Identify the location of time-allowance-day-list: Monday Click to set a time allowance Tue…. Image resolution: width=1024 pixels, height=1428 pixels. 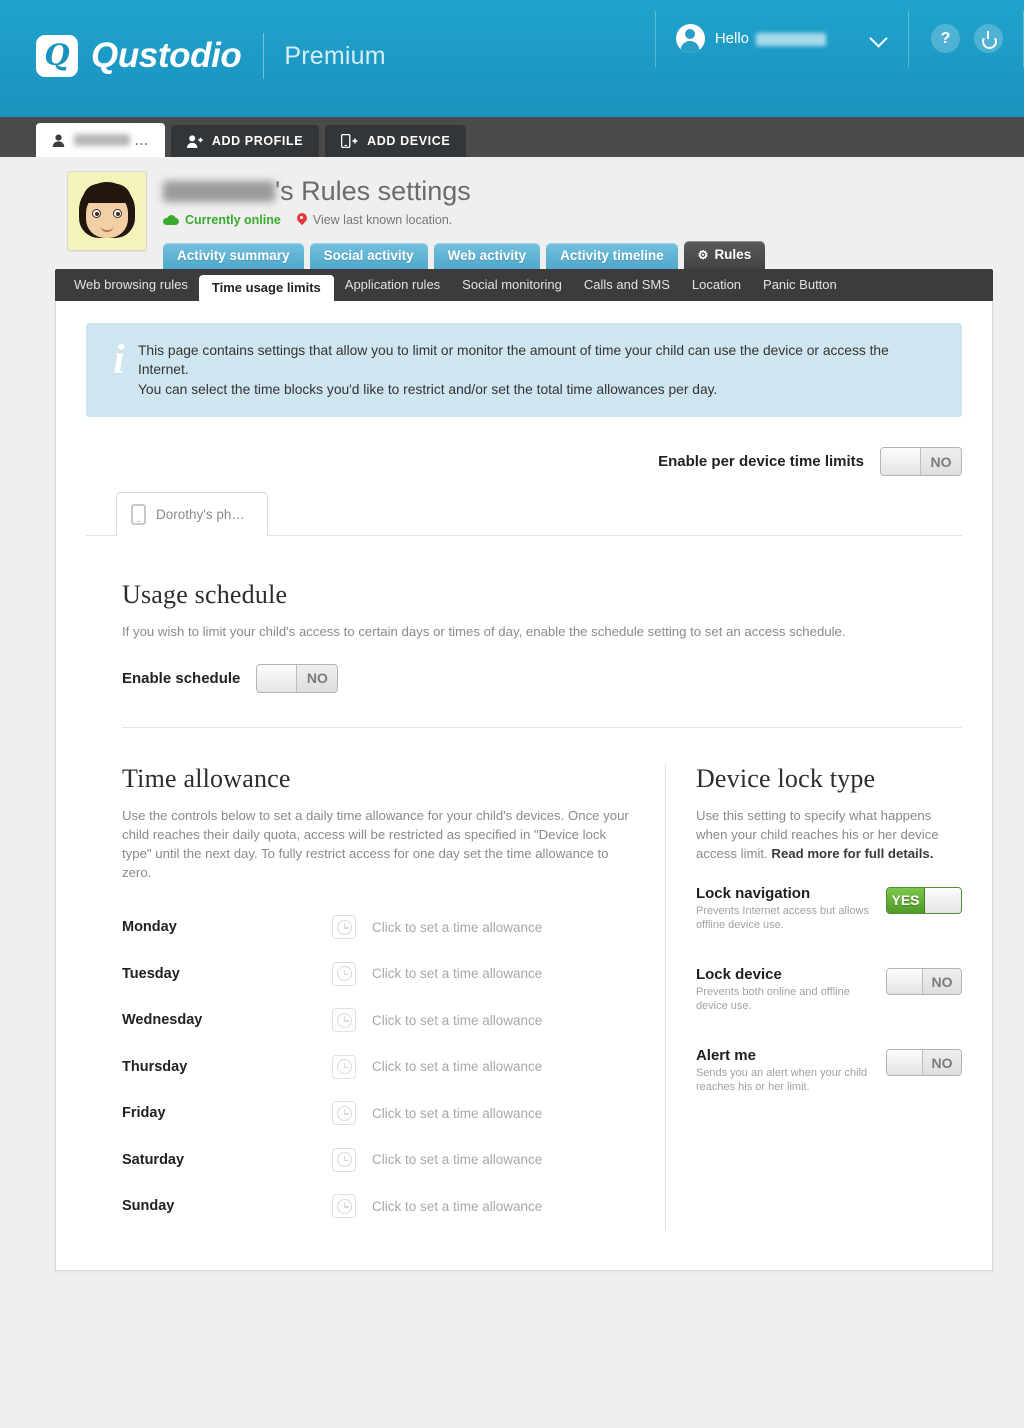
(378, 1067).